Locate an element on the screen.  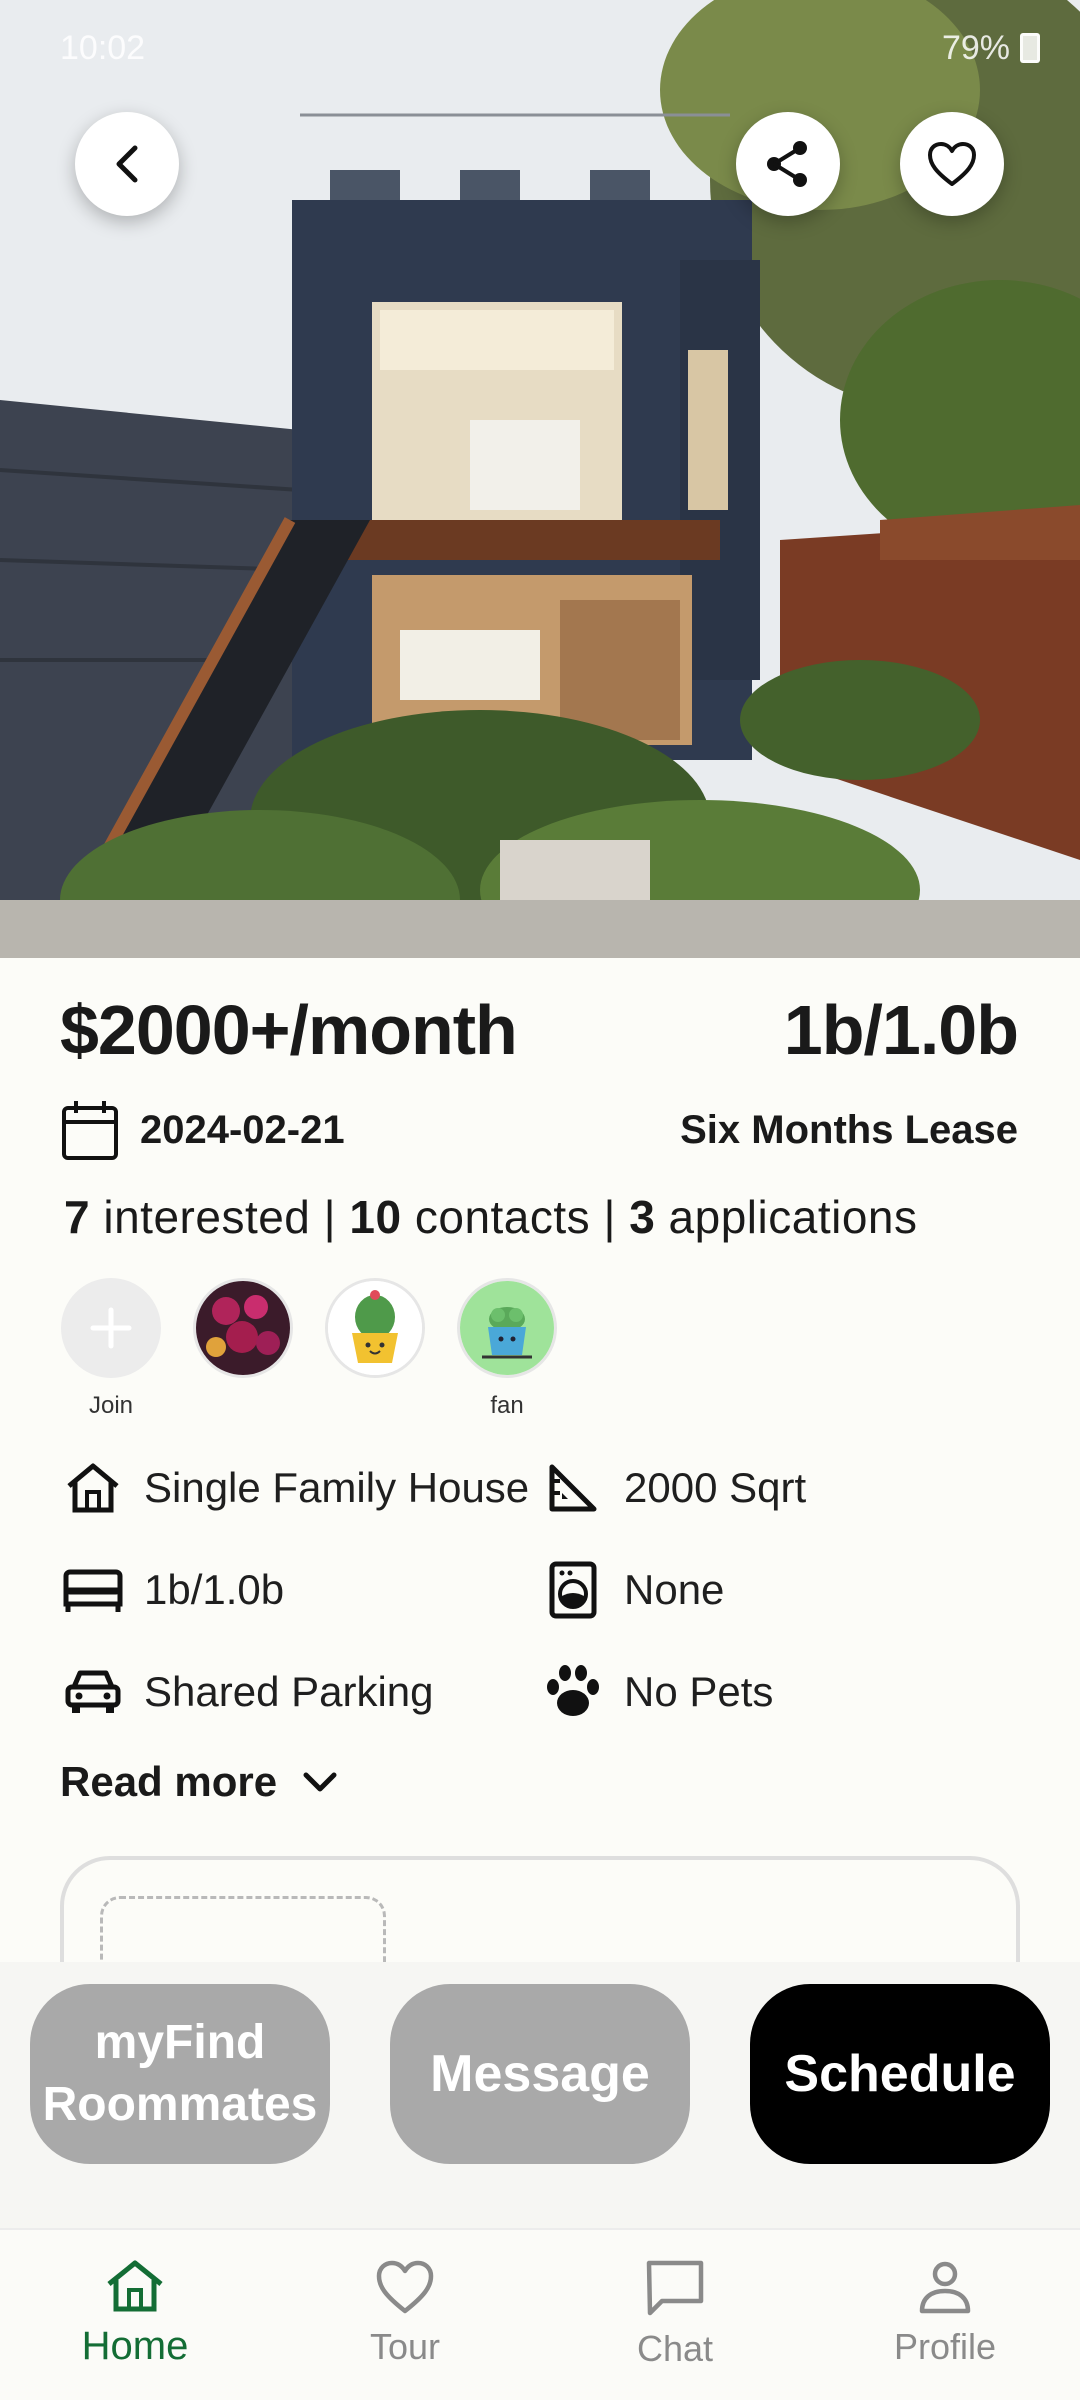
share-icon is located at coordinates (787, 164).